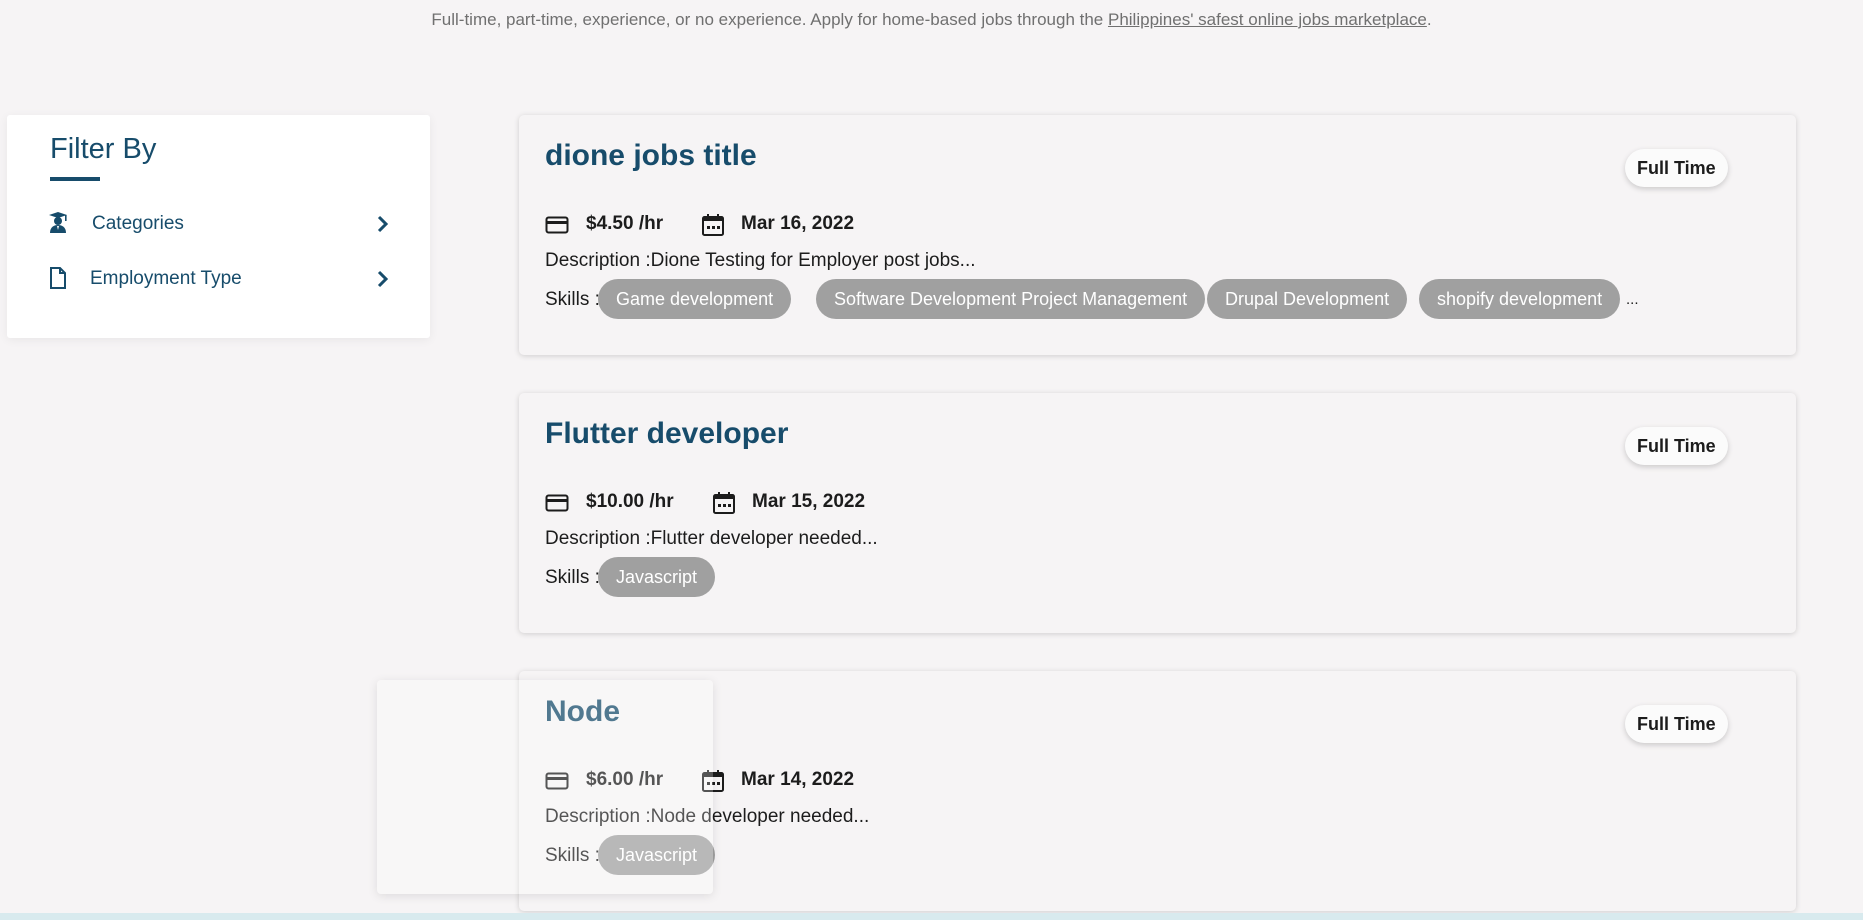 This screenshot has width=1863, height=920. What do you see at coordinates (1011, 299) in the screenshot?
I see `skill-chip: Software Development Project Management` at bounding box center [1011, 299].